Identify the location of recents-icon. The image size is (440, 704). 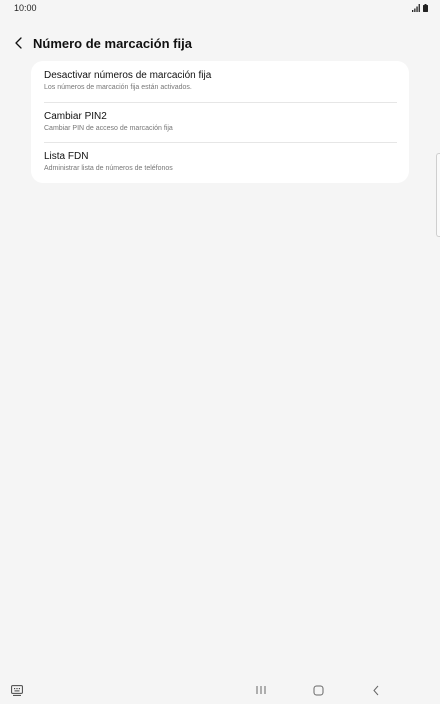
(261, 690).